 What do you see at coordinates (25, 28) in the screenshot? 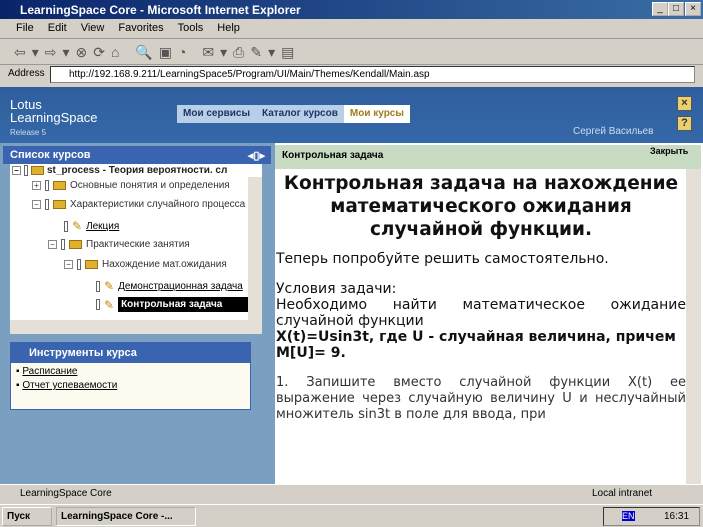
I see `menu-file: File` at bounding box center [25, 28].